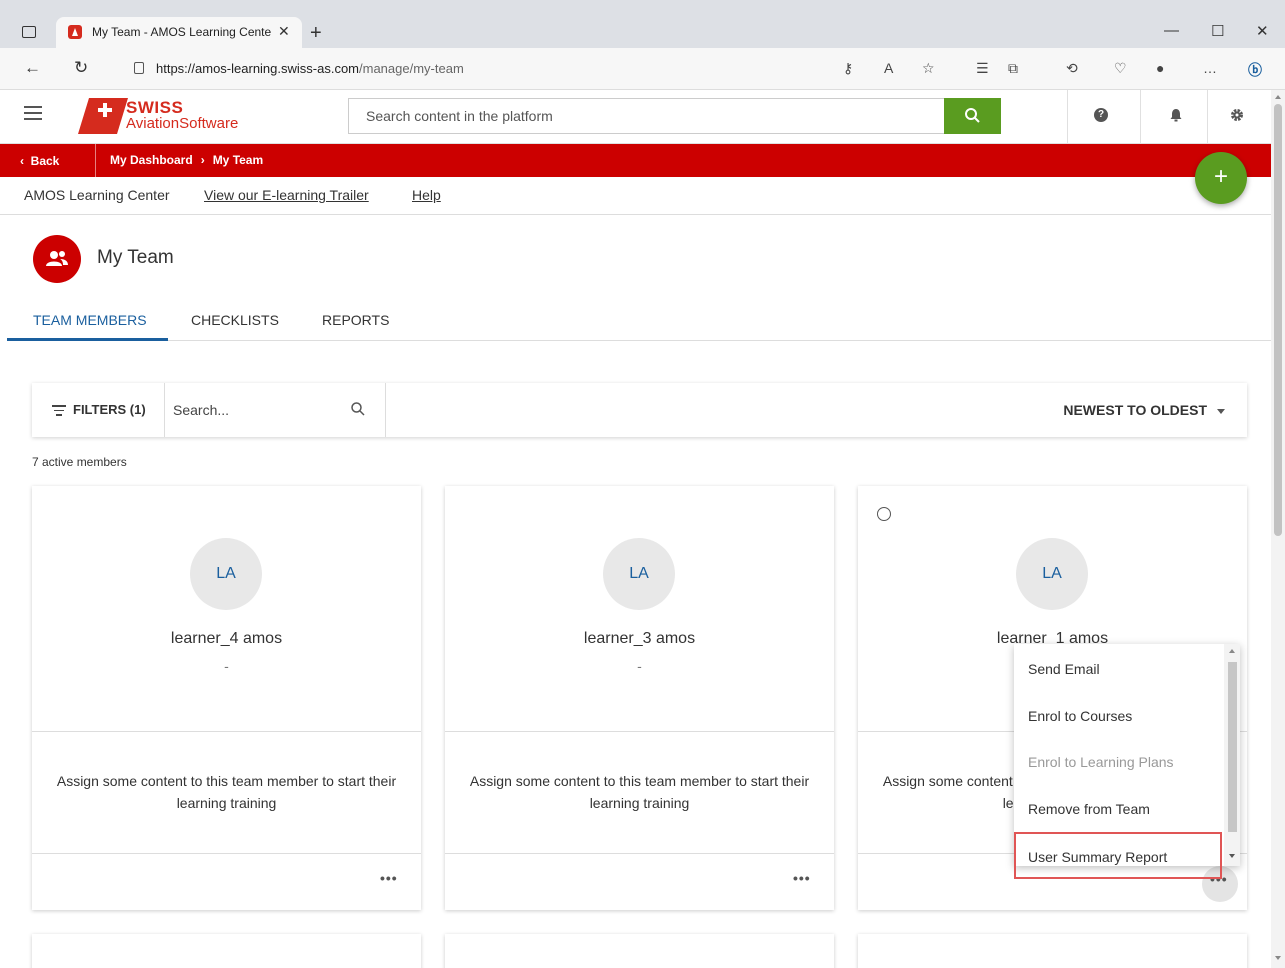 The height and width of the screenshot is (968, 1285). What do you see at coordinates (928, 68) in the screenshot?
I see `favorite-star-icon: ☆` at bounding box center [928, 68].